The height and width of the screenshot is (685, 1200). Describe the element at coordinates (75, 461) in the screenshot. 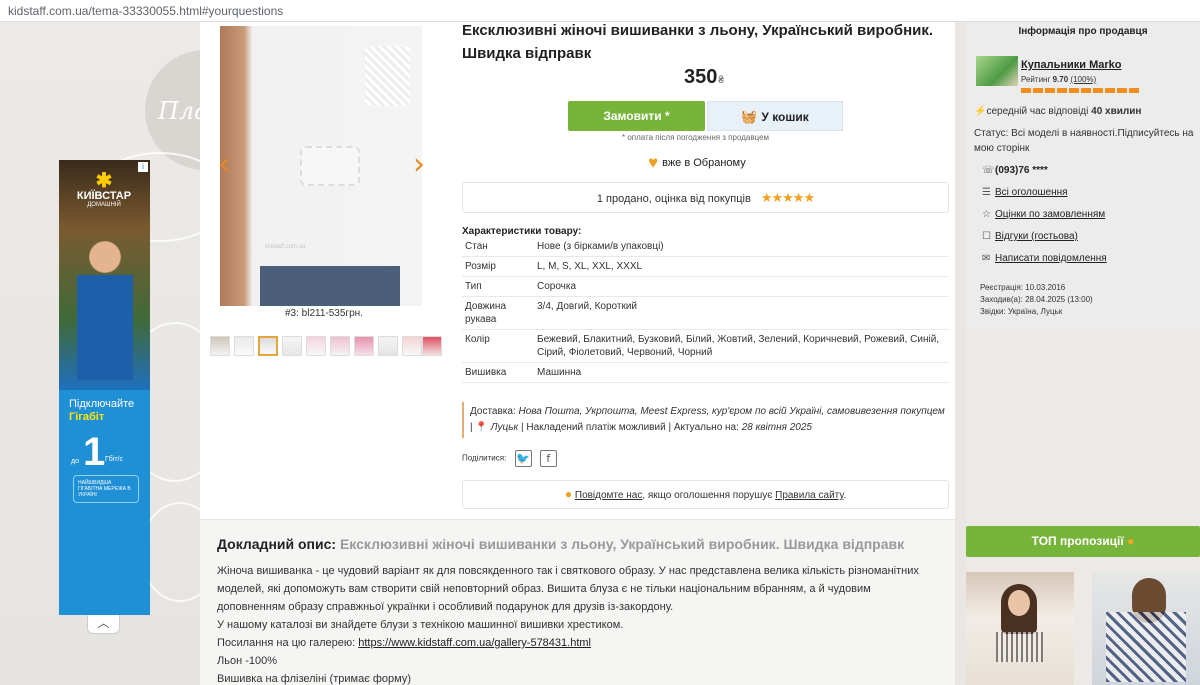

I see `ad-speed-prefix: до` at that location.